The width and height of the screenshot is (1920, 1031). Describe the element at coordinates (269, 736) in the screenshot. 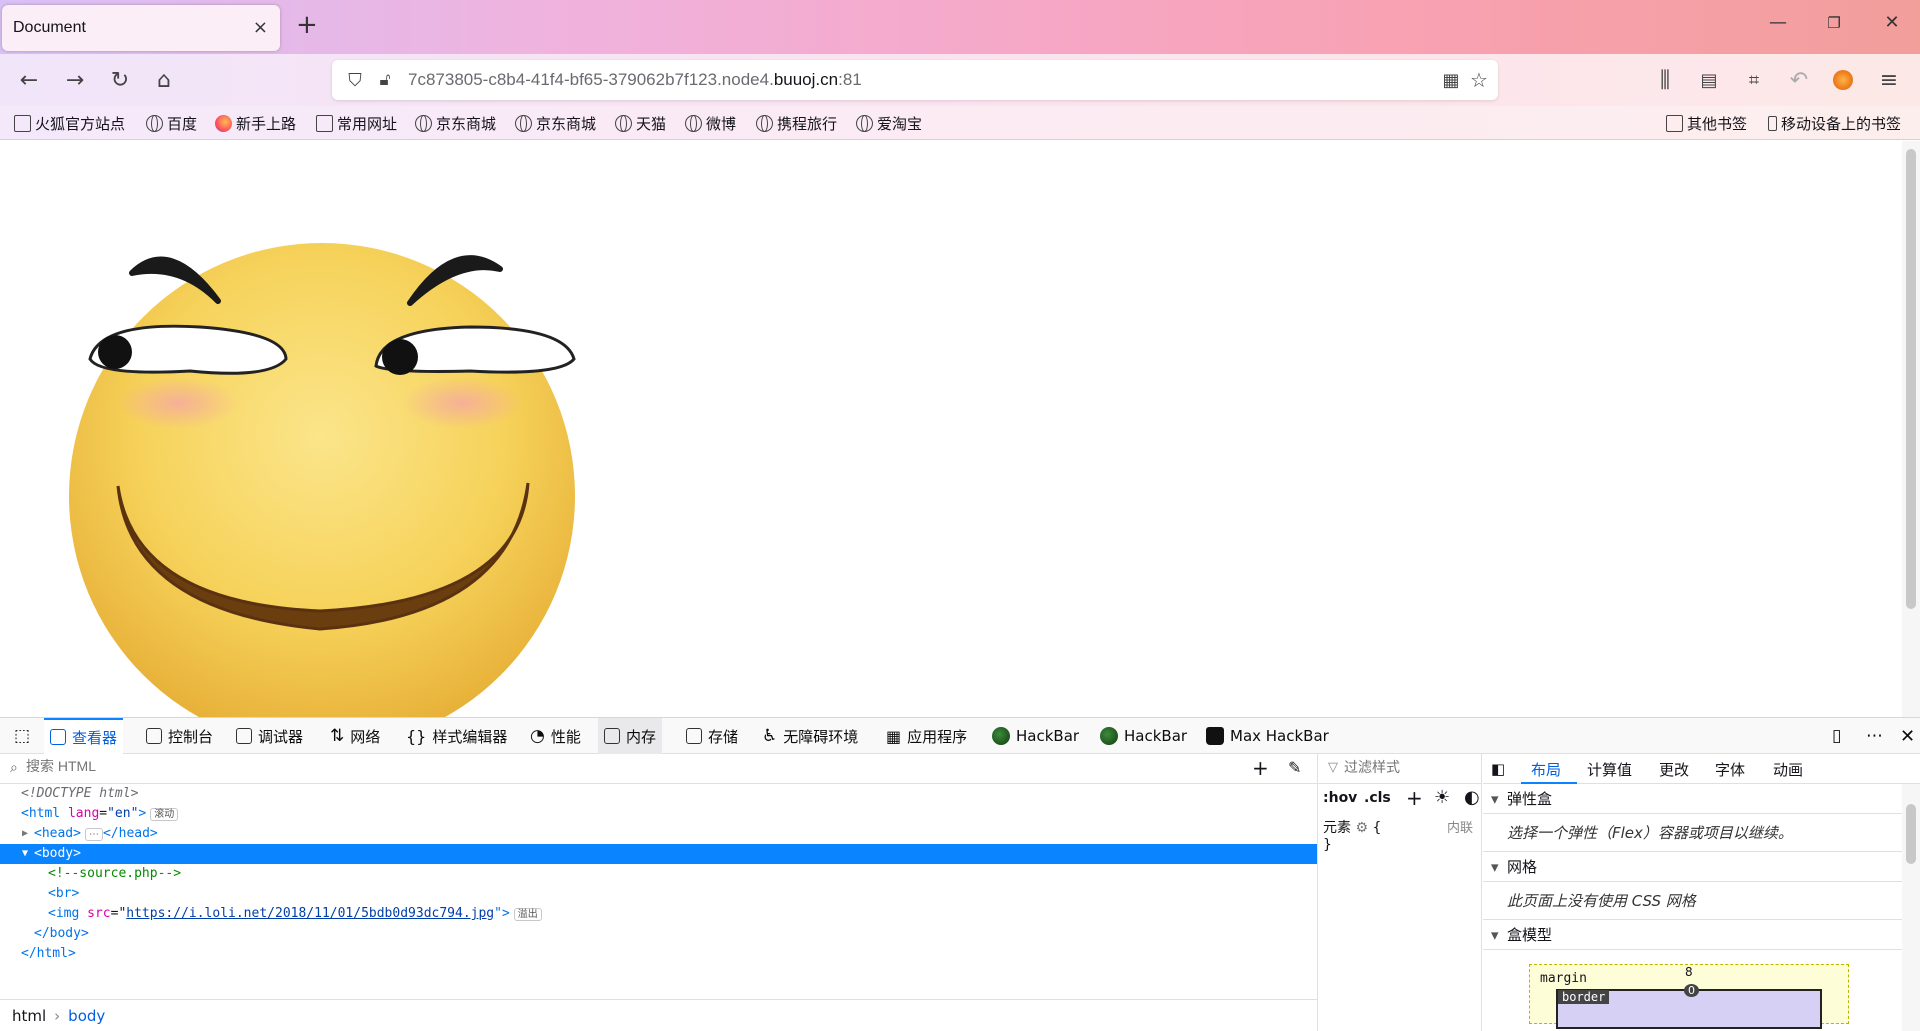

I see `tab-debugger: 调试器` at that location.